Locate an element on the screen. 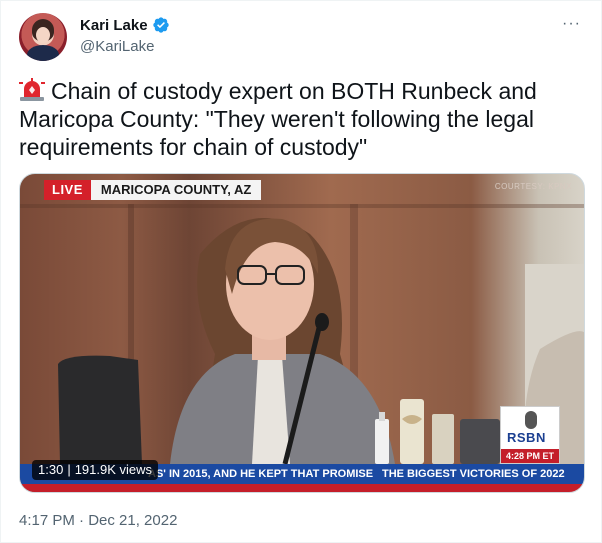 Image resolution: width=602 pixels, height=543 pixels. tweet-timestamp: 4:17 PM · Dec 21, 2022 is located at coordinates (98, 520).